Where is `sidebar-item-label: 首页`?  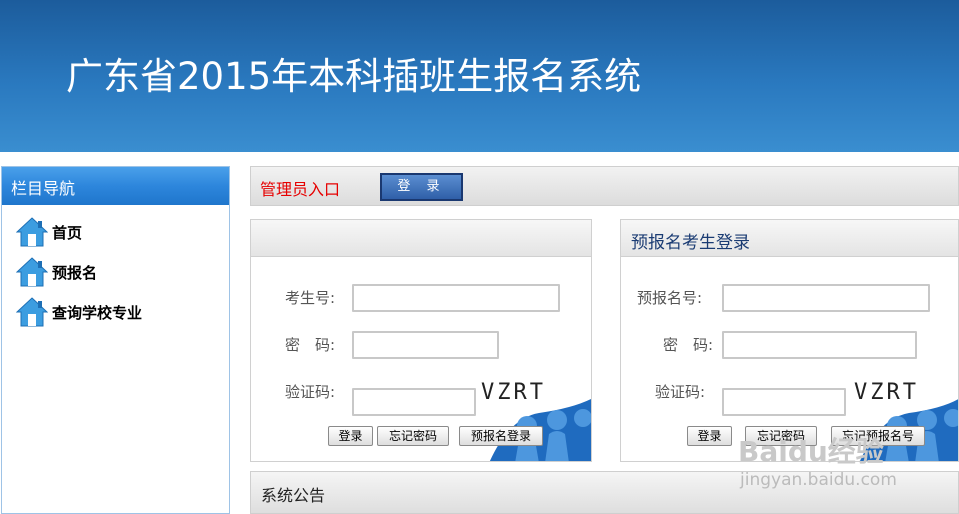 sidebar-item-label: 首页 is located at coordinates (67, 232).